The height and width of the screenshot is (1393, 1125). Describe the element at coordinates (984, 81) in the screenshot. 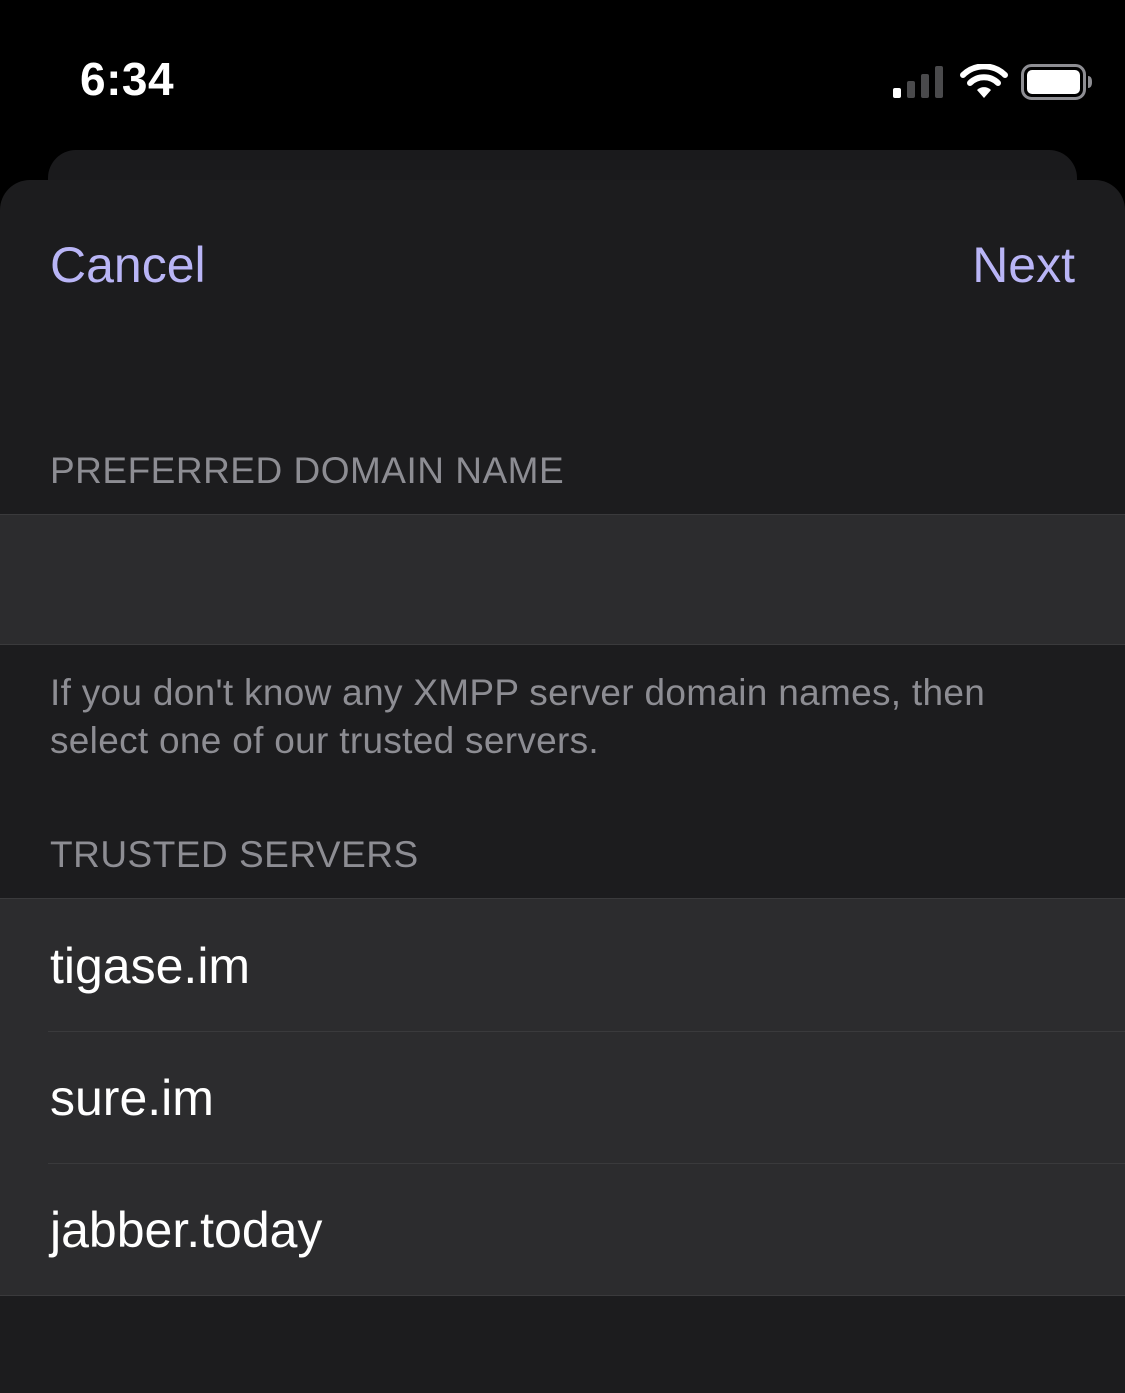

I see `wifi-icon` at that location.